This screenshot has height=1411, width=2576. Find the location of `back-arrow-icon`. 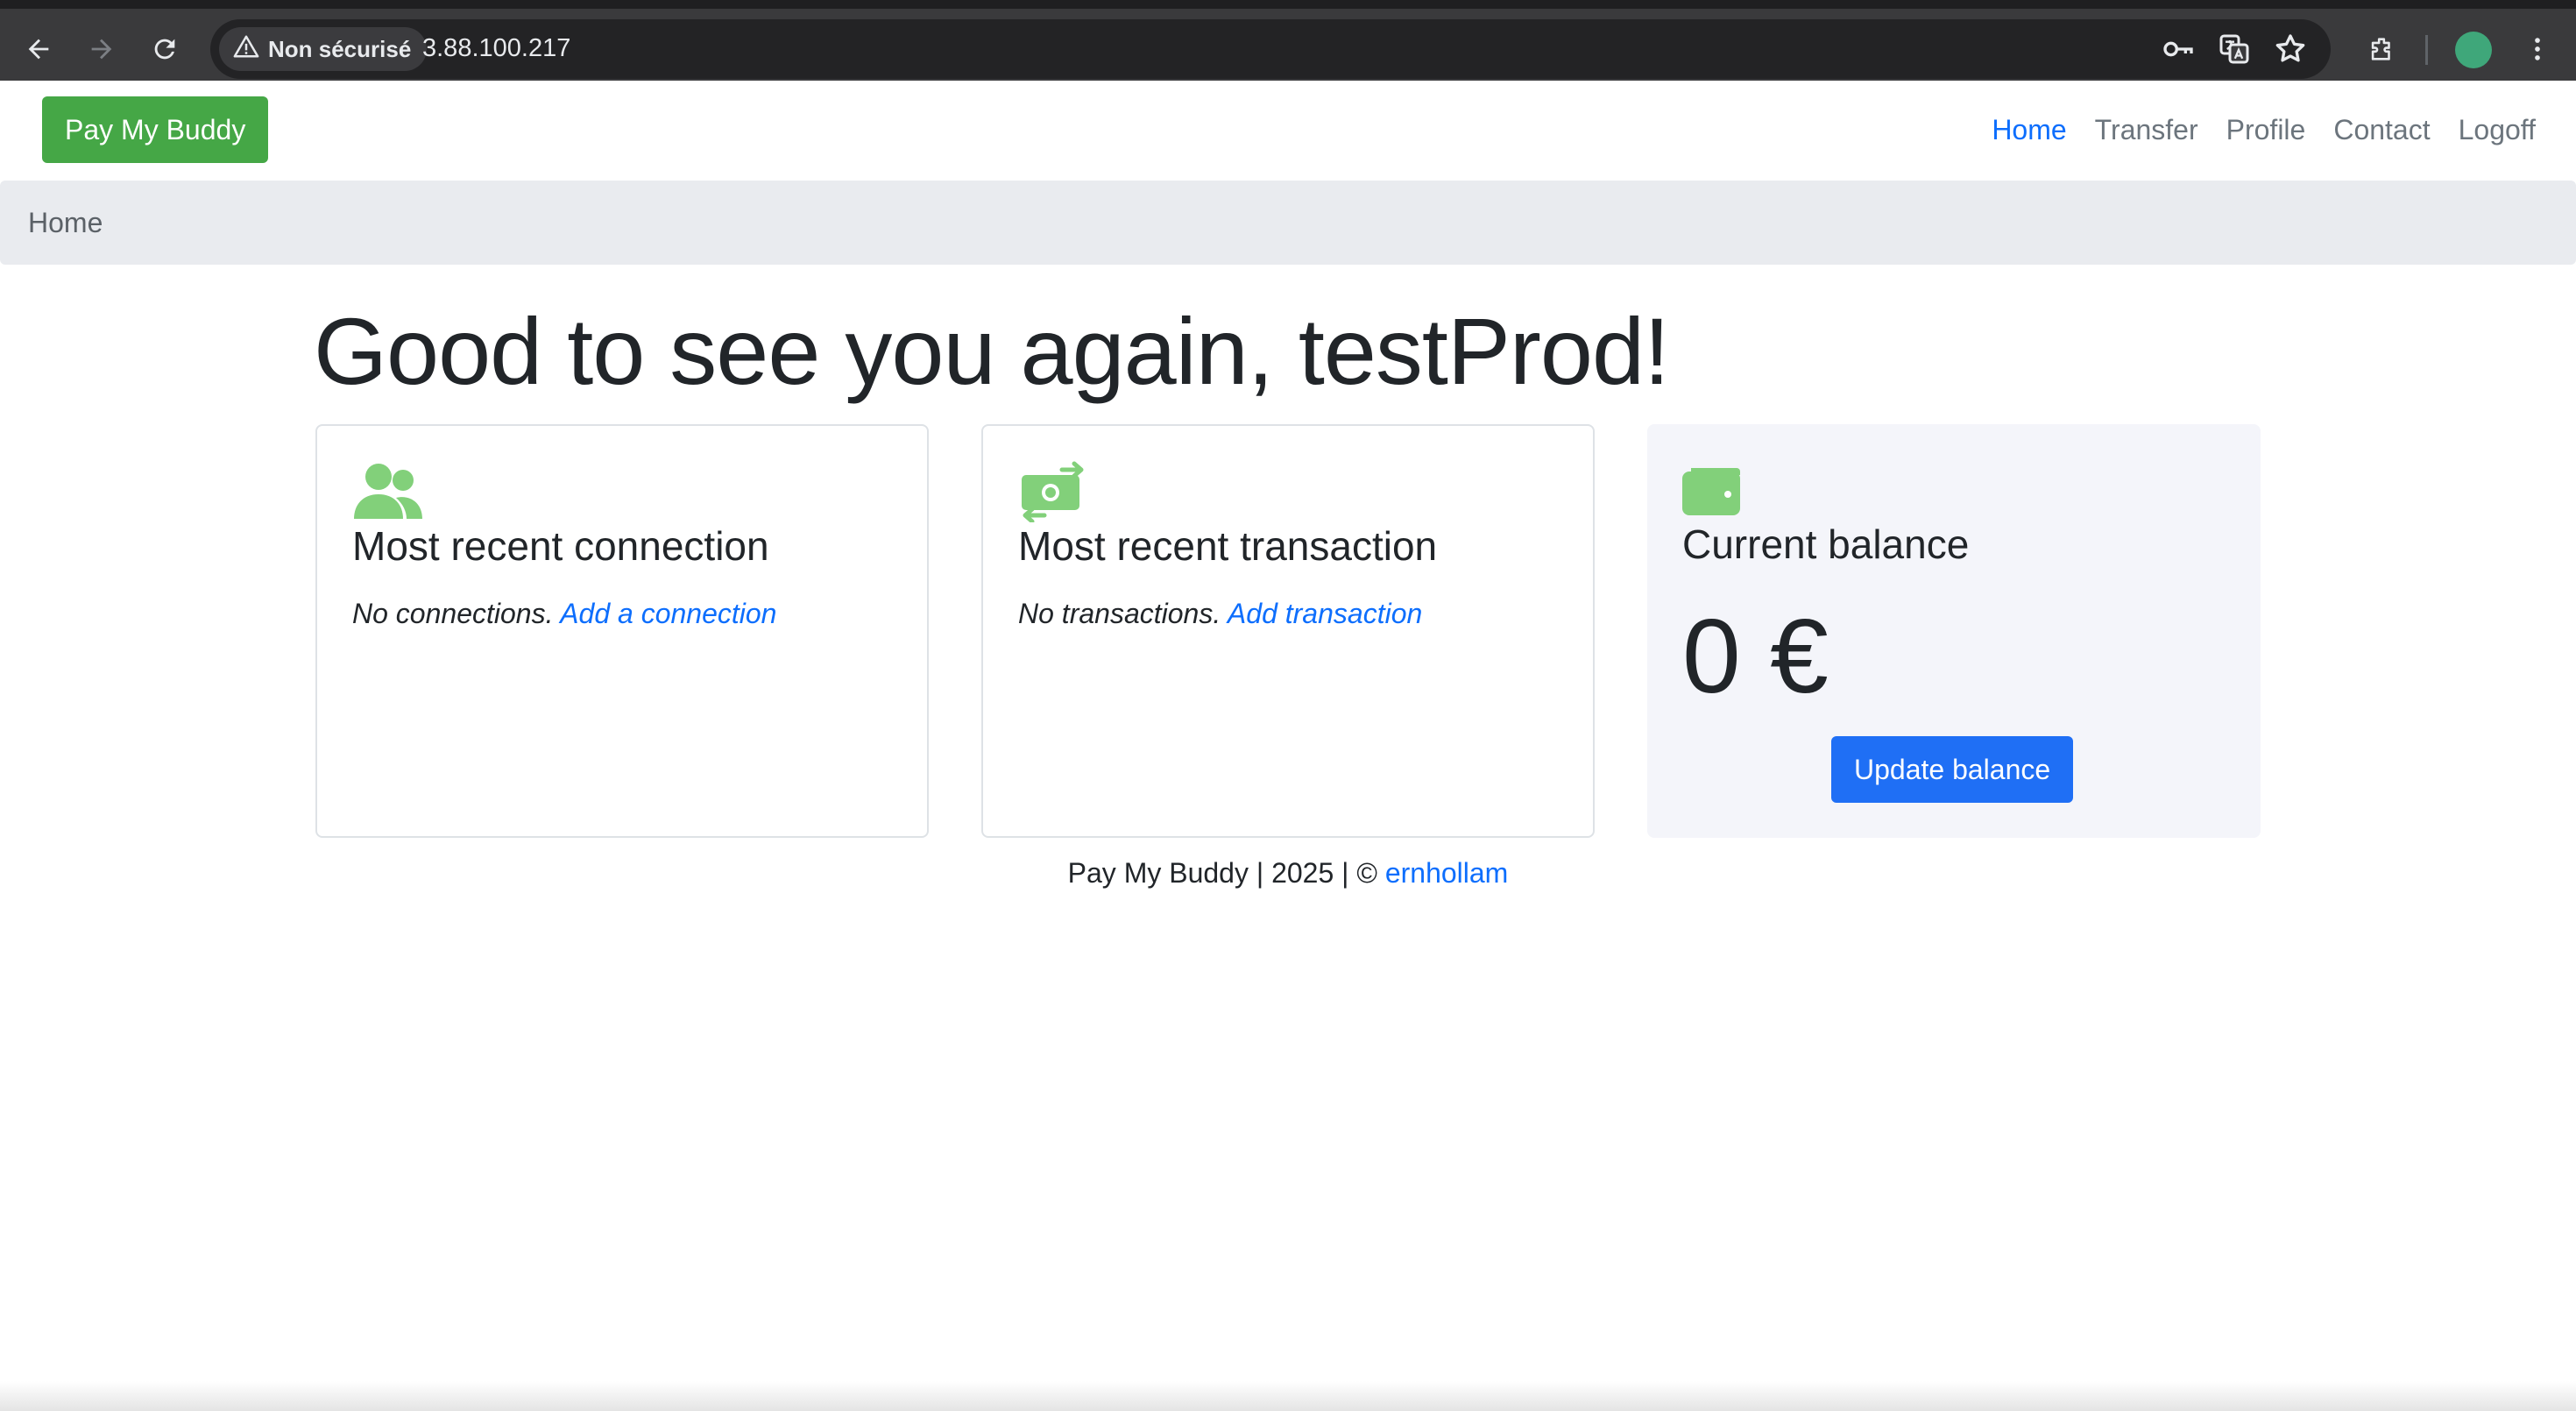

back-arrow-icon is located at coordinates (38, 49).